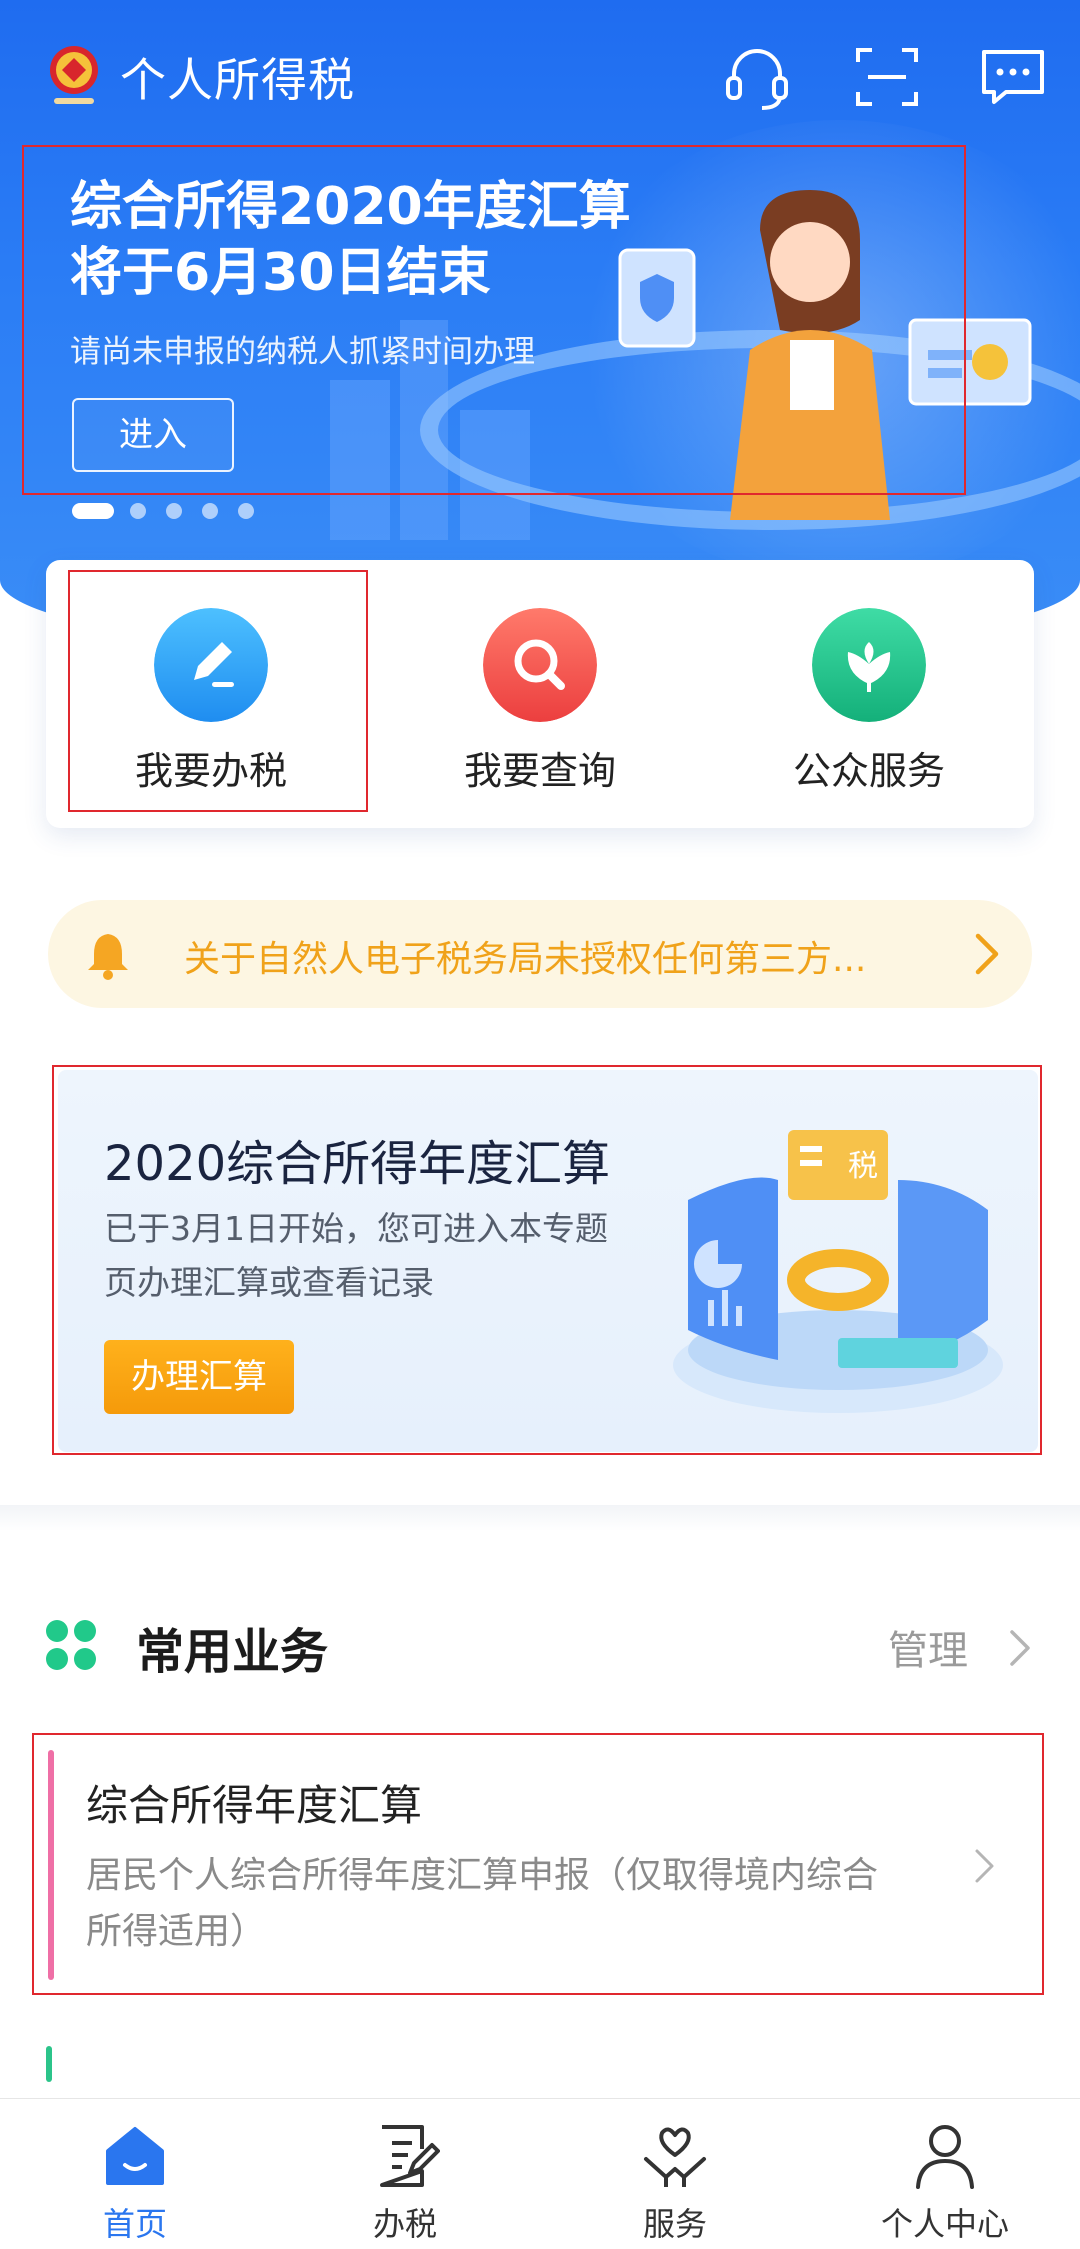 This screenshot has width=1080, height=2249. I want to click on quick-action-public-service: 公众服务, so click(869, 694).